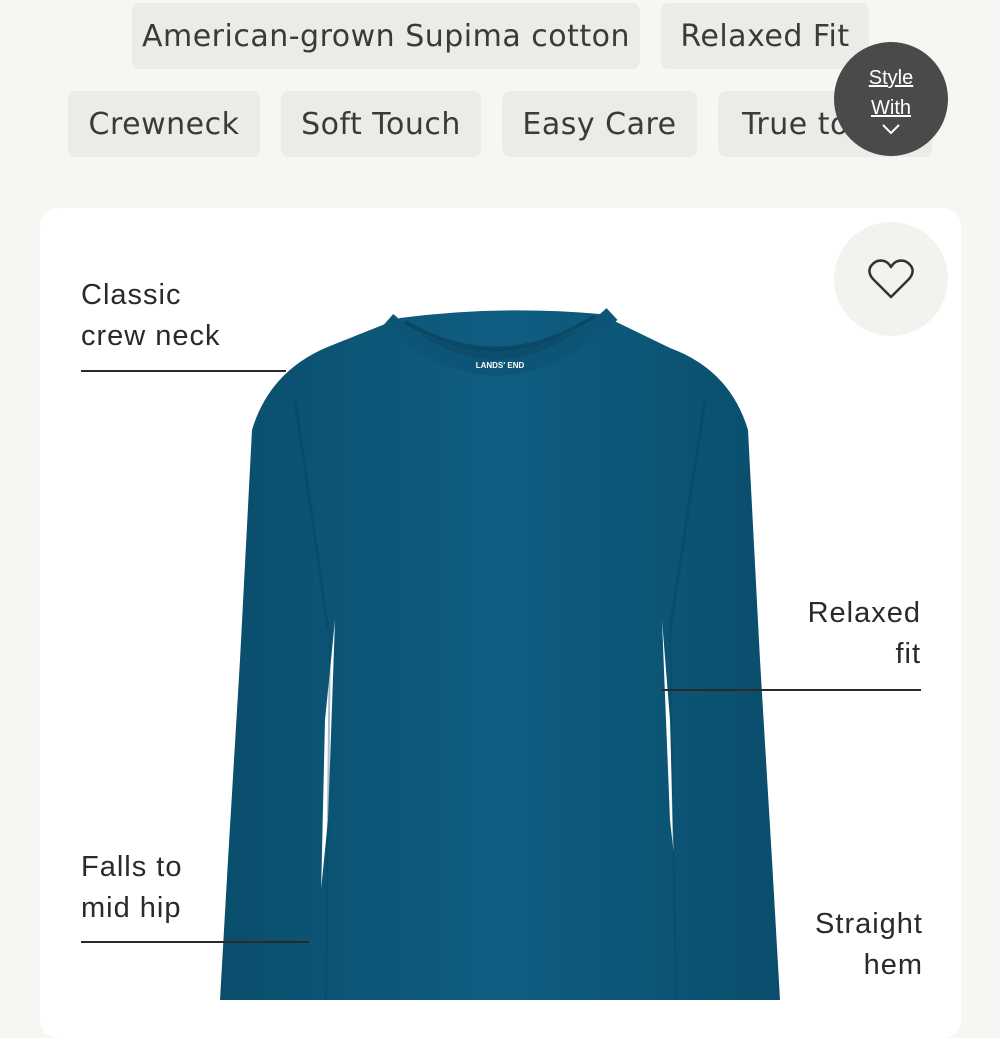 This screenshot has width=1000, height=1038. Describe the element at coordinates (164, 124) in the screenshot. I see `feature-chip-crewneck: Crewneck` at that location.